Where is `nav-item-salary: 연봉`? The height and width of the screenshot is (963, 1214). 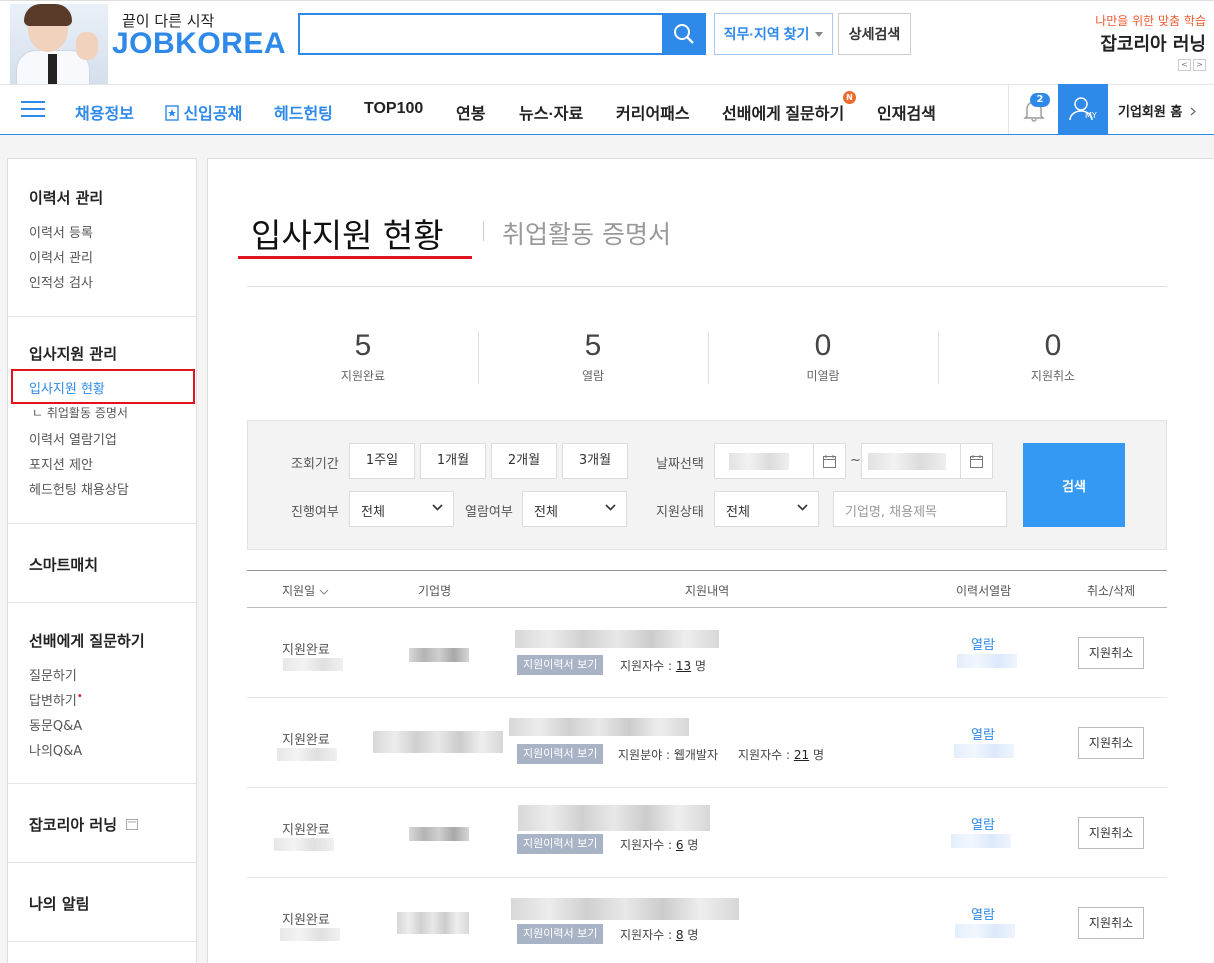 nav-item-salary: 연봉 is located at coordinates (470, 112).